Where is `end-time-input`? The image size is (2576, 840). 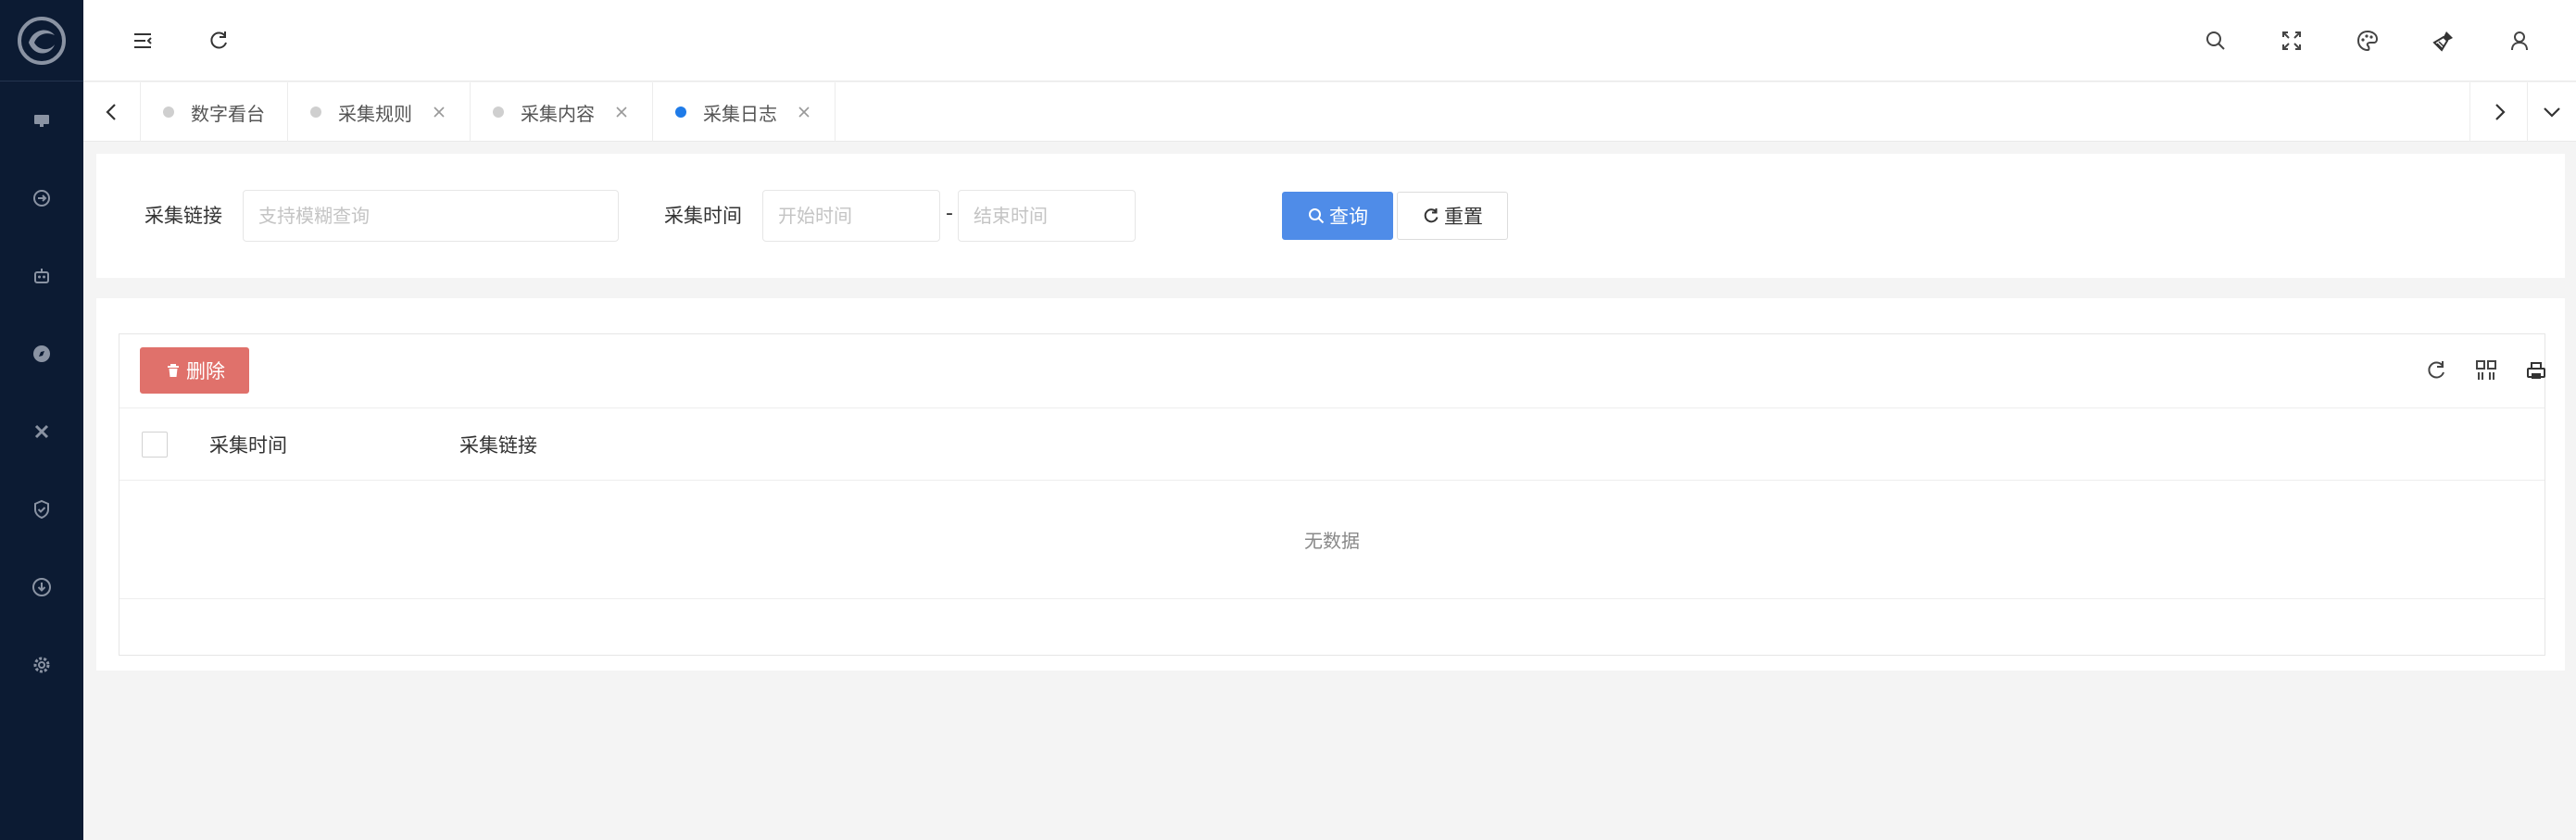
end-time-input is located at coordinates (1047, 216).